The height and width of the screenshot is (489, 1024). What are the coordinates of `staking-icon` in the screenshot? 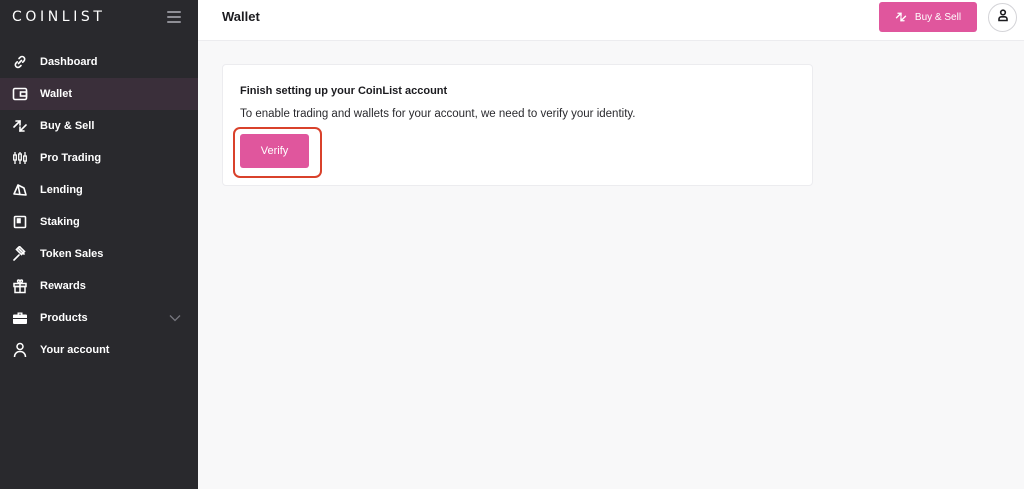 It's located at (20, 222).